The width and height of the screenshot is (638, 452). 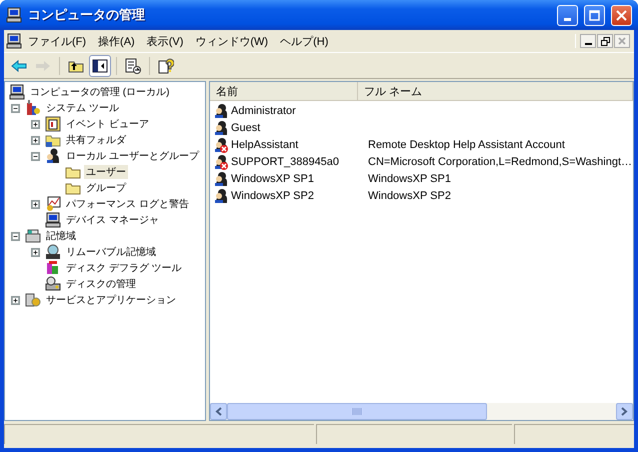 What do you see at coordinates (165, 41) in the screenshot?
I see `menu-item: 表示(V)` at bounding box center [165, 41].